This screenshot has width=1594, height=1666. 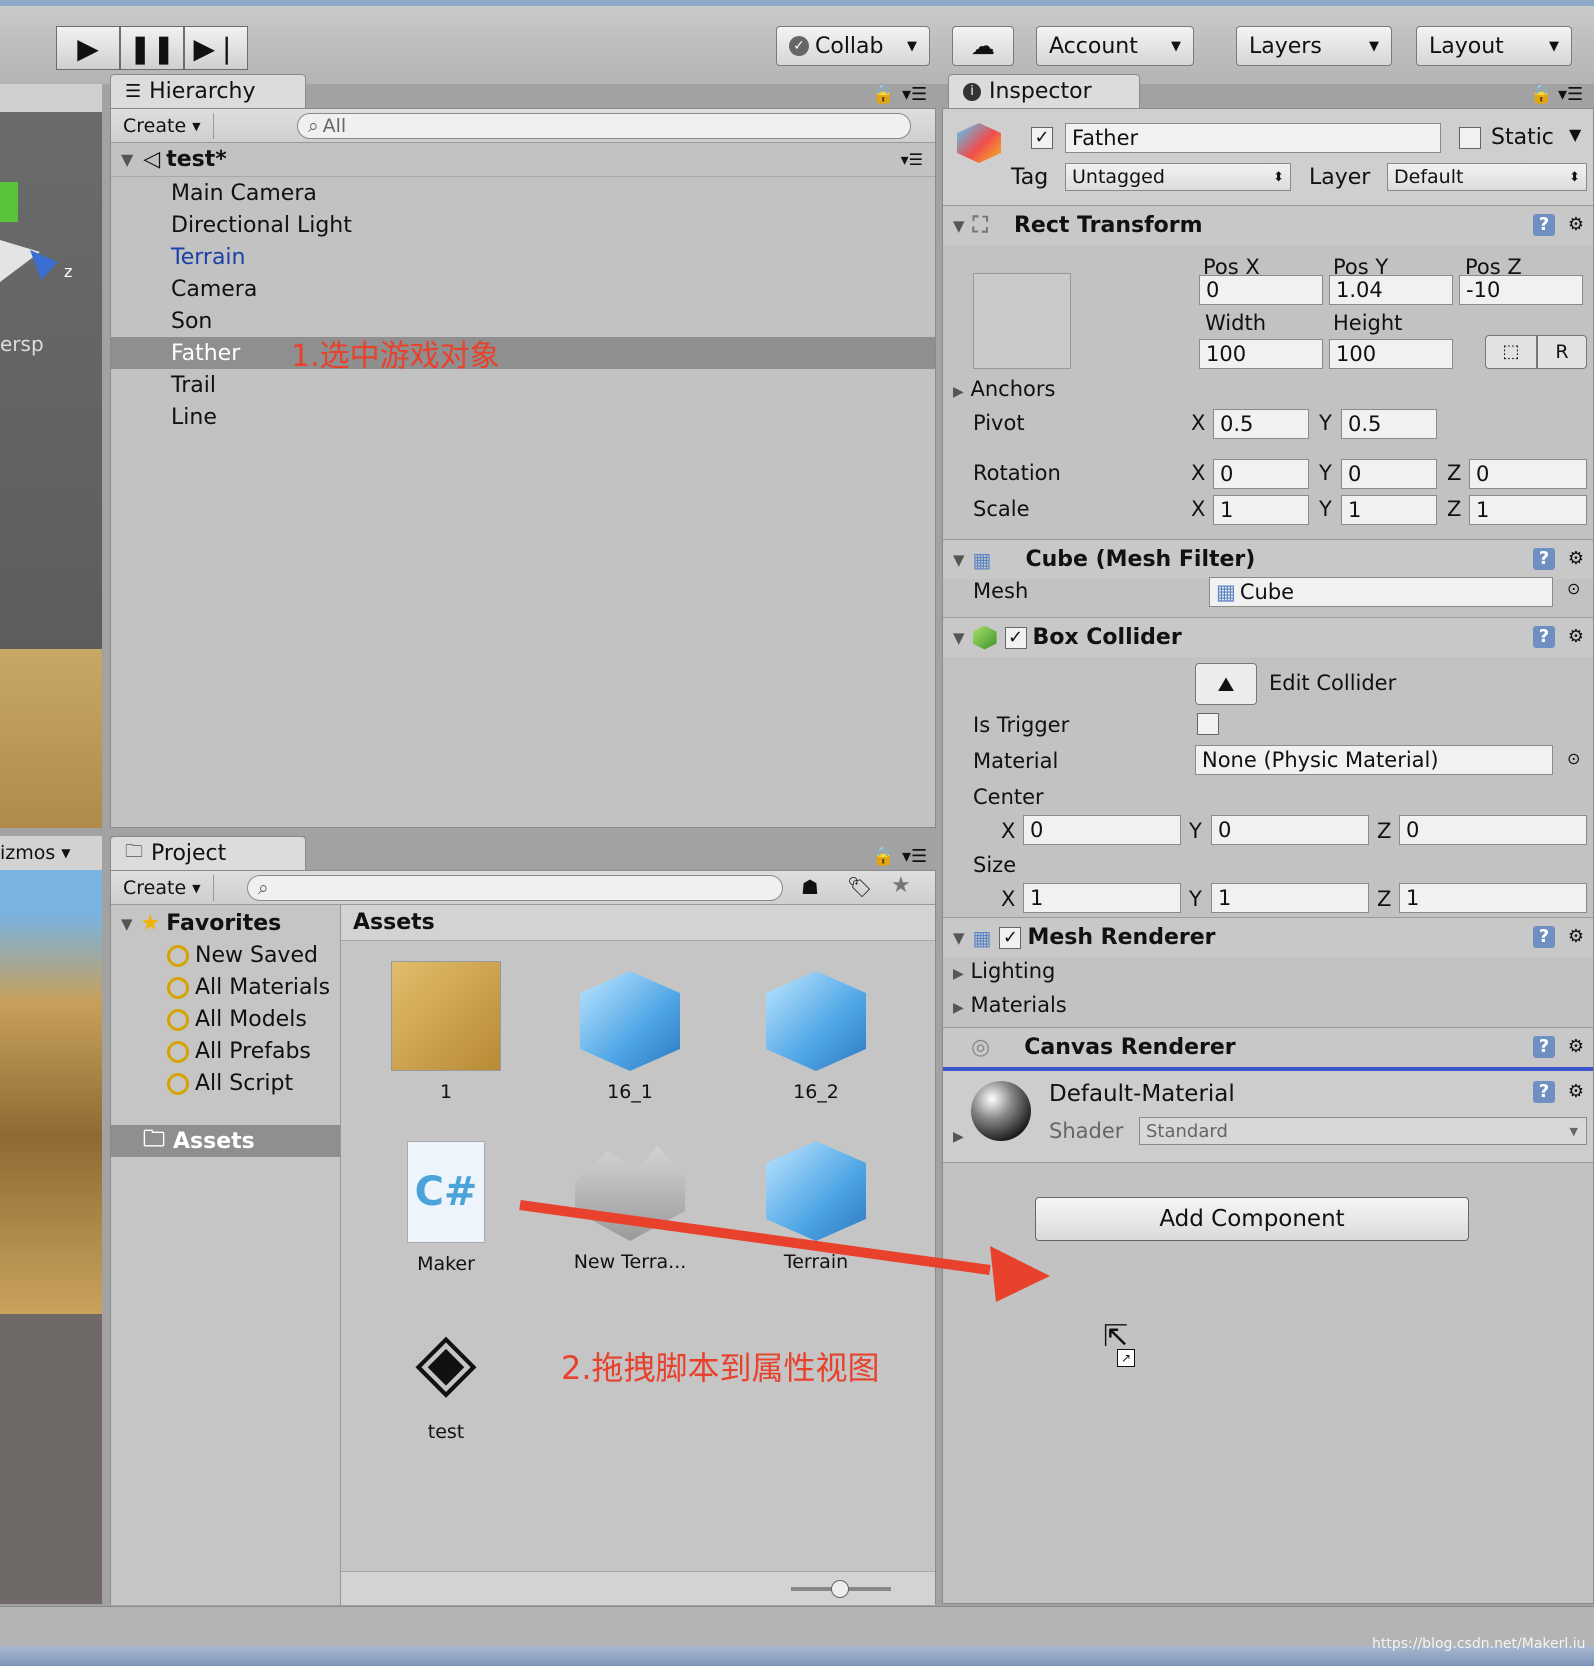 What do you see at coordinates (755, 1237) in the screenshot?
I see `drag-arrow-line` at bounding box center [755, 1237].